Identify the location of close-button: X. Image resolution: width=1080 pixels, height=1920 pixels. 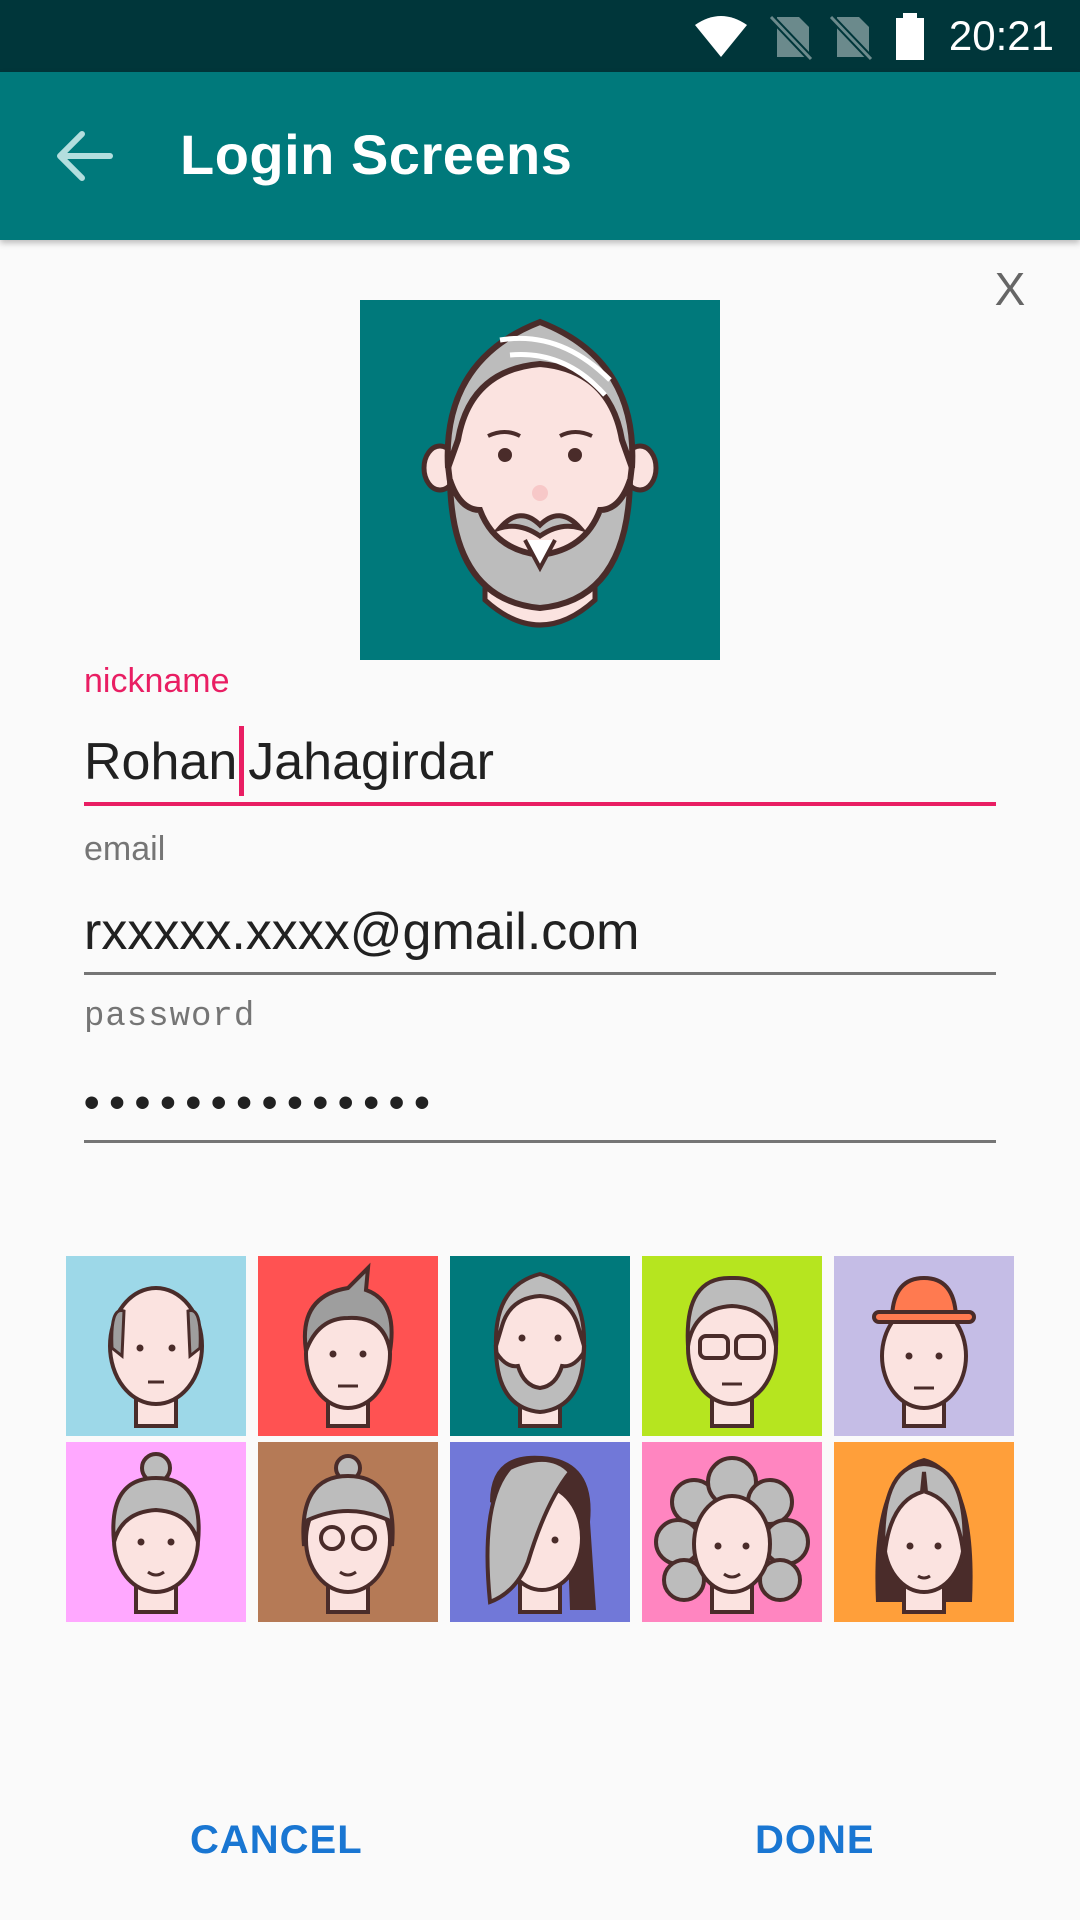
(1010, 289).